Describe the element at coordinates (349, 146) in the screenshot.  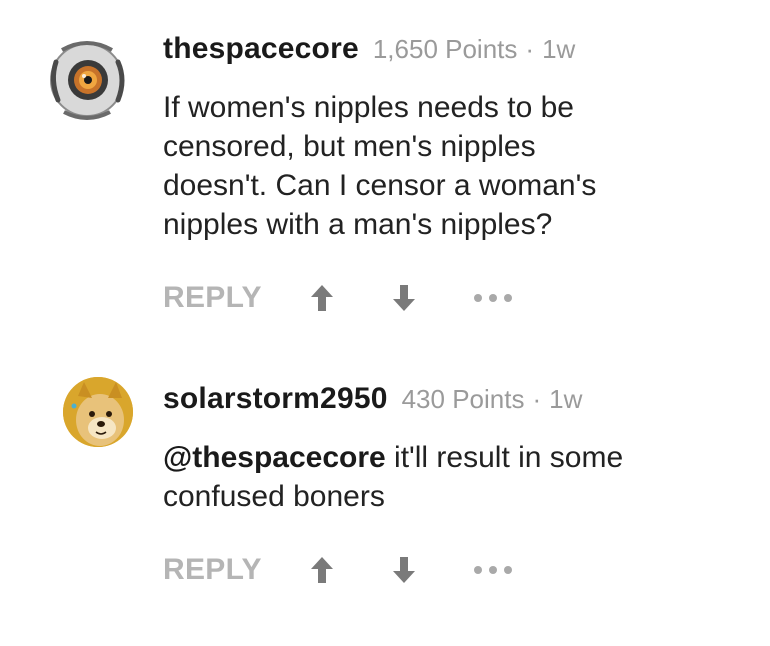
I see `comment-body-line: censored, but men's nipples` at that location.